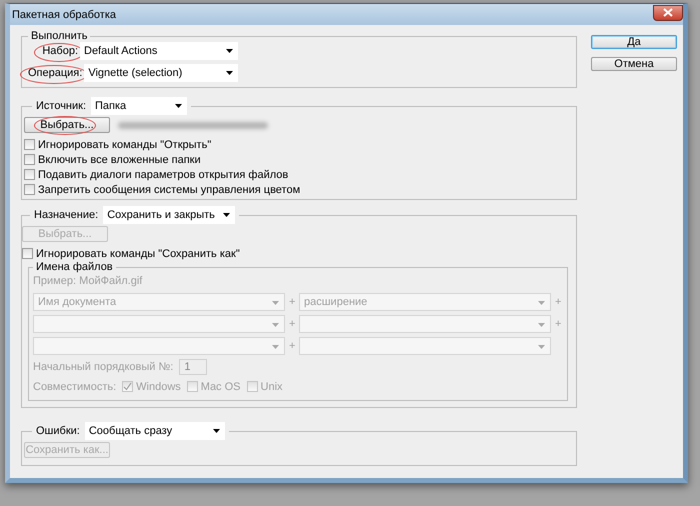  What do you see at coordinates (74, 386) in the screenshot?
I see `field-label: Совместимость:` at bounding box center [74, 386].